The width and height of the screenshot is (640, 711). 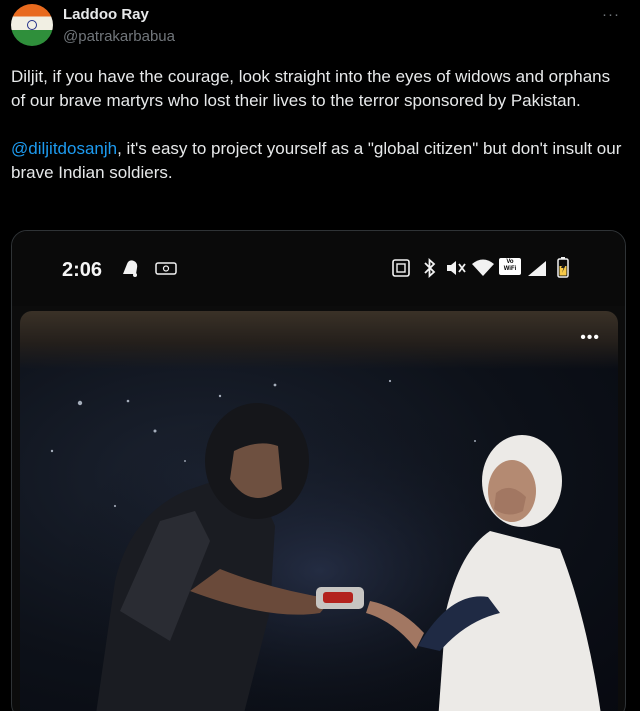 What do you see at coordinates (106, 14) in the screenshot?
I see `author-name: Laddoo Ray` at bounding box center [106, 14].